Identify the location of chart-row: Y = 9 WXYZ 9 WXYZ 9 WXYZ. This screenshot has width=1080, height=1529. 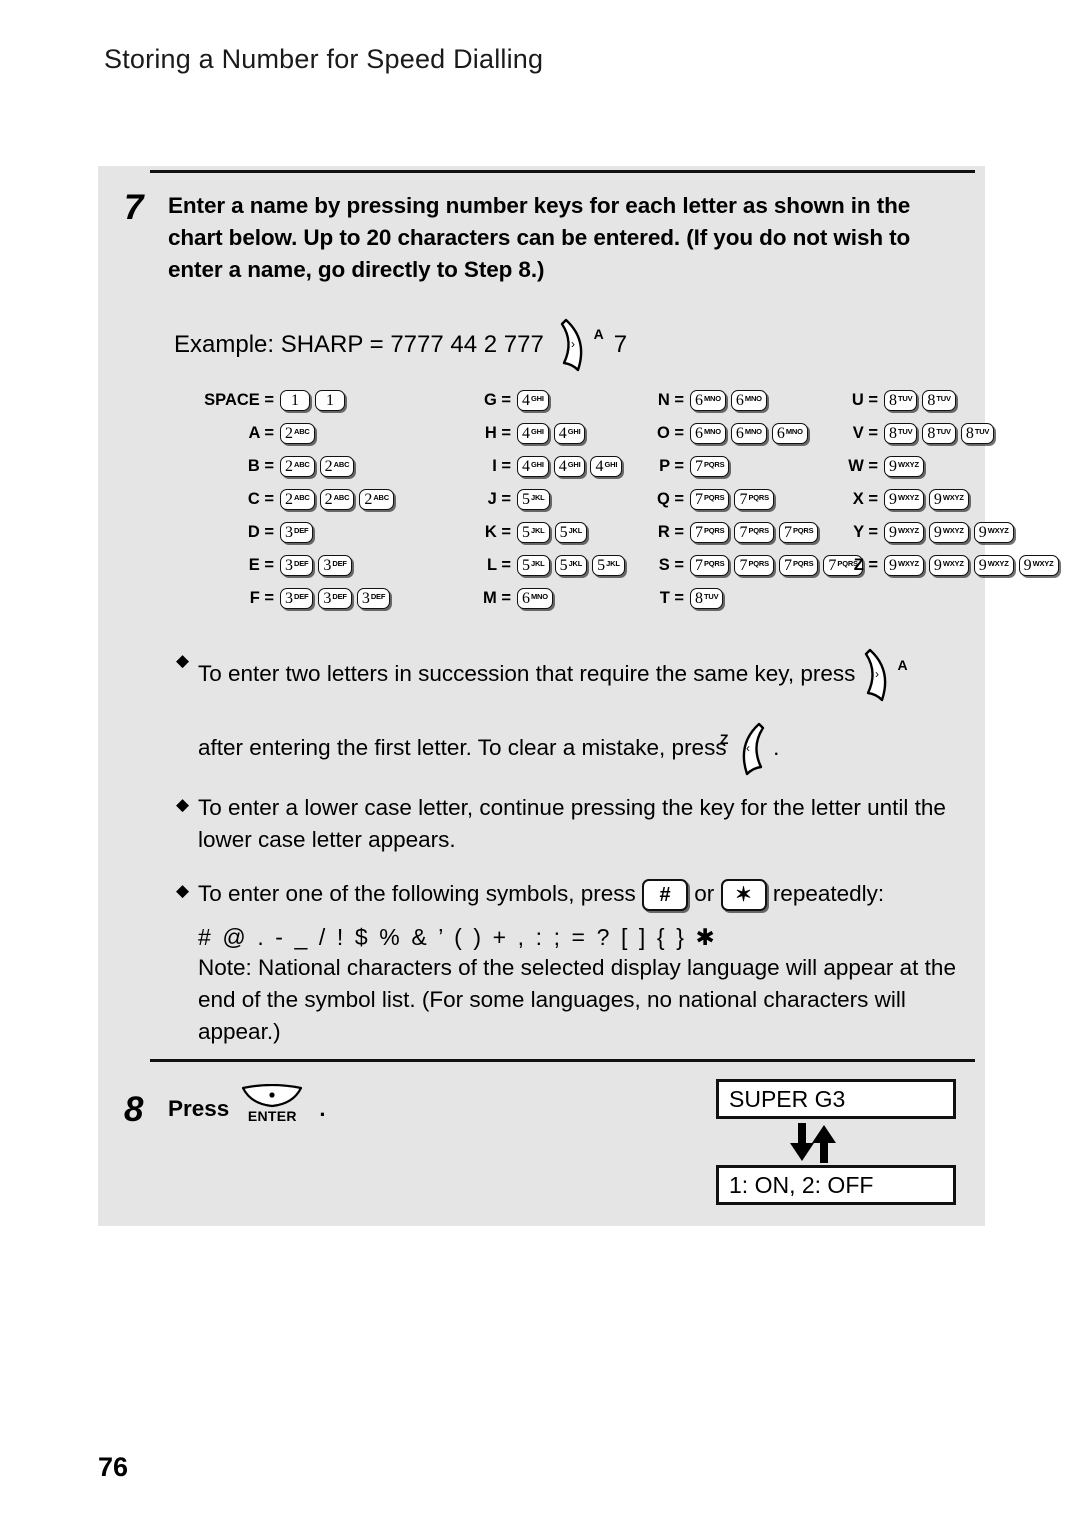
(937, 532).